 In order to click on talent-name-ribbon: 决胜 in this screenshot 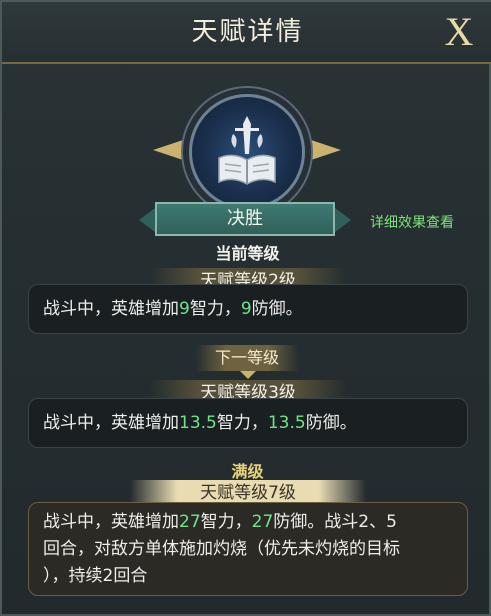, I will do `click(245, 219)`.